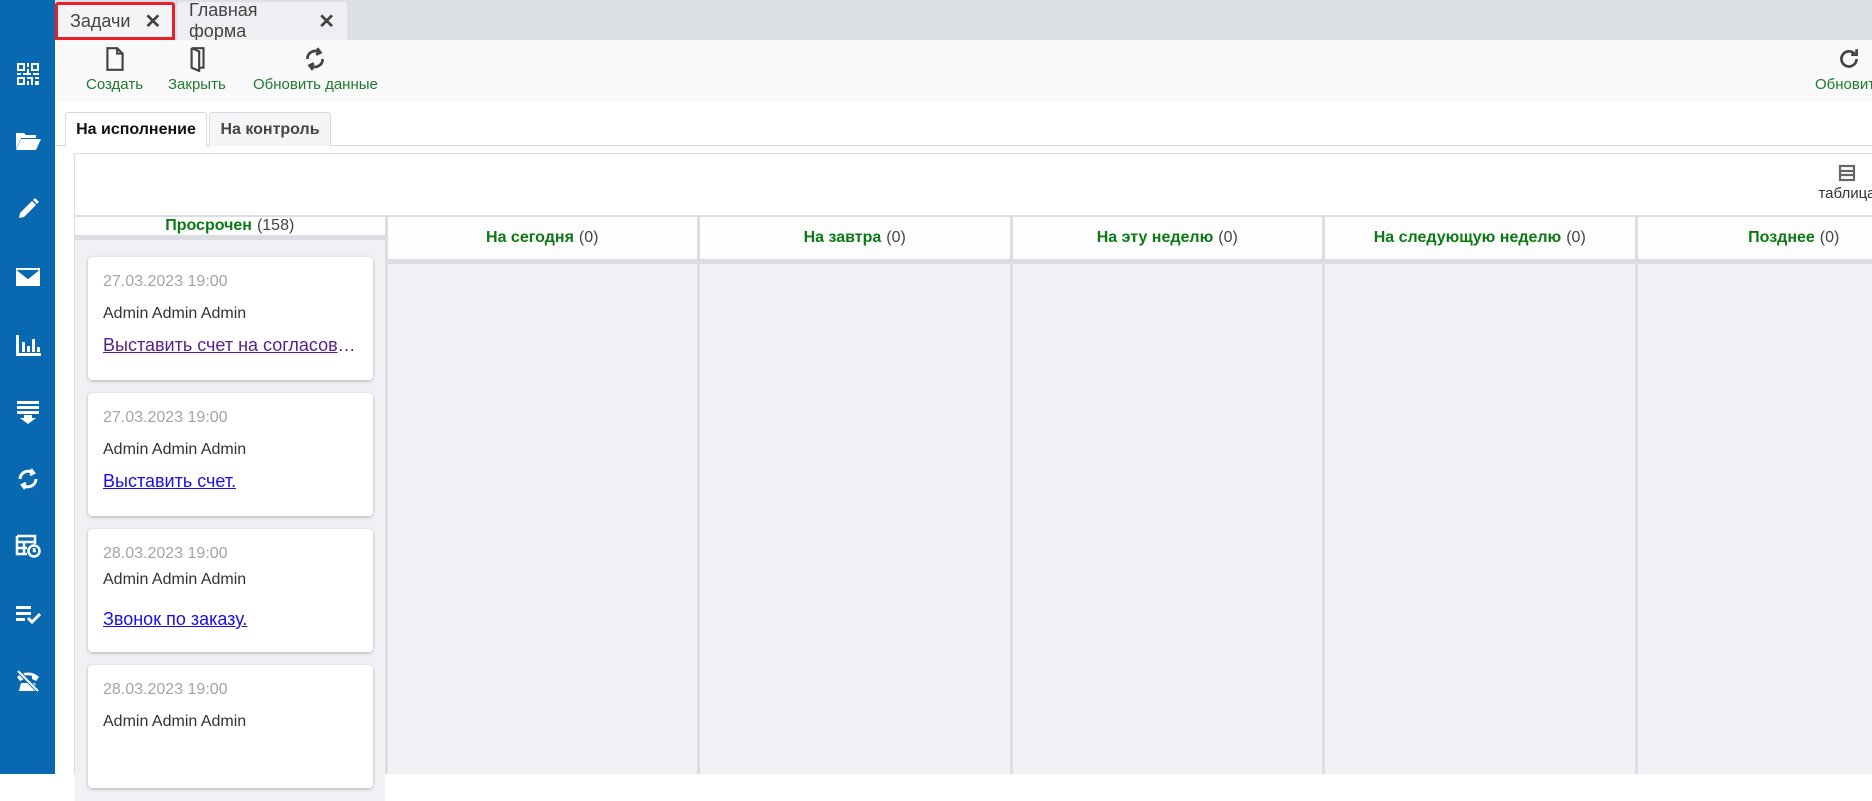 This screenshot has width=1872, height=801. I want to click on column-later: Позднее(0), so click(1755, 495).